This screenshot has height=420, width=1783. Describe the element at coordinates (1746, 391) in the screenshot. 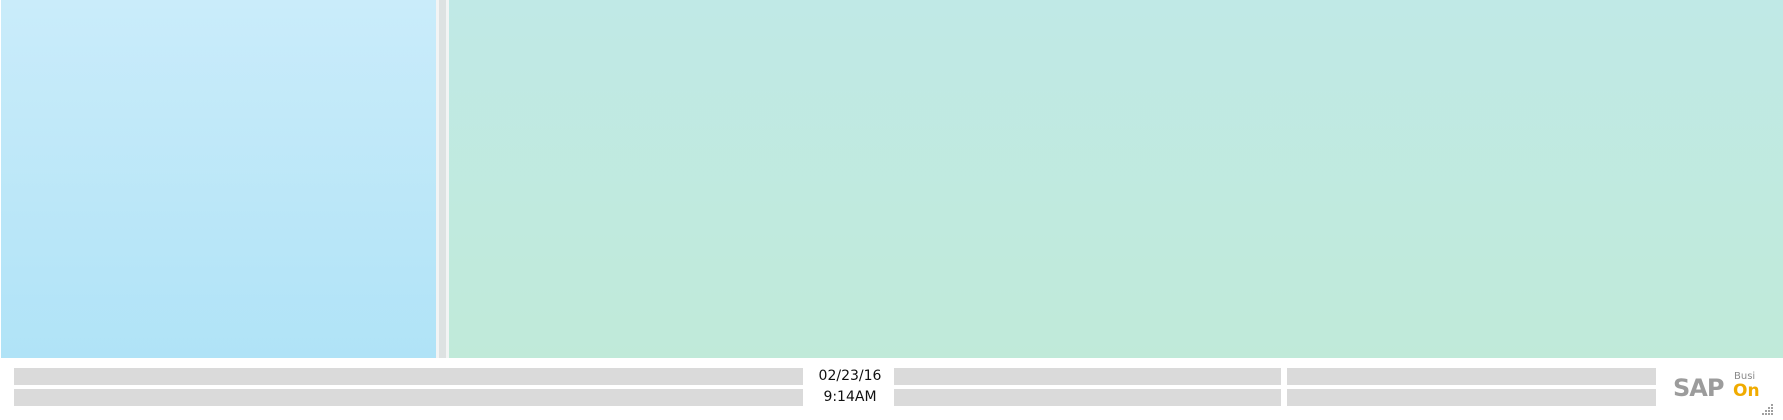

I see `sap-logo-product-bottom: On` at that location.